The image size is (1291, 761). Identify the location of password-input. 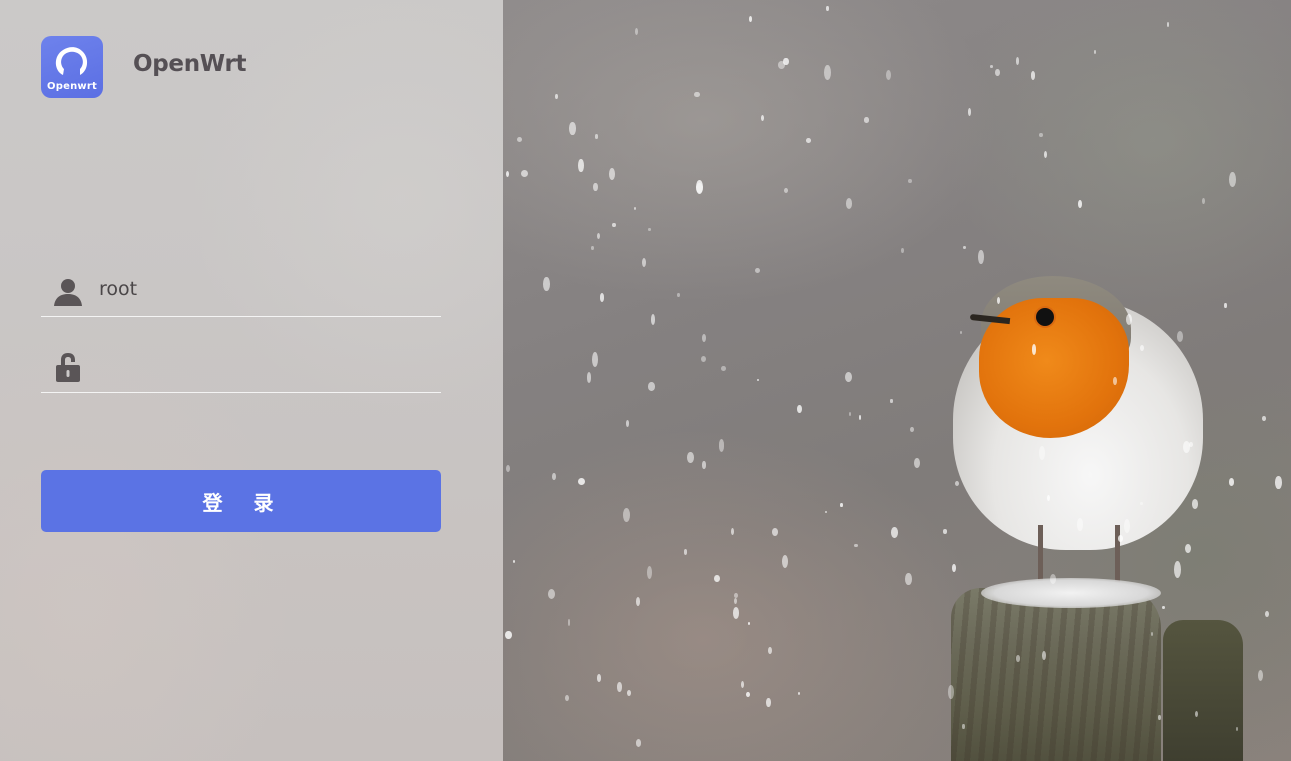
(264, 365).